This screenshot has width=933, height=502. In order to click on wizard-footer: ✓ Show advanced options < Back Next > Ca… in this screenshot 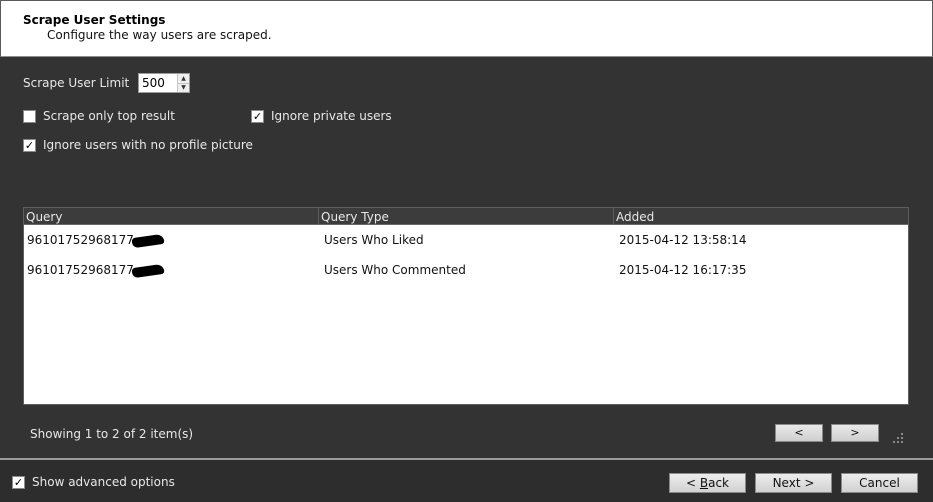, I will do `click(466, 480)`.